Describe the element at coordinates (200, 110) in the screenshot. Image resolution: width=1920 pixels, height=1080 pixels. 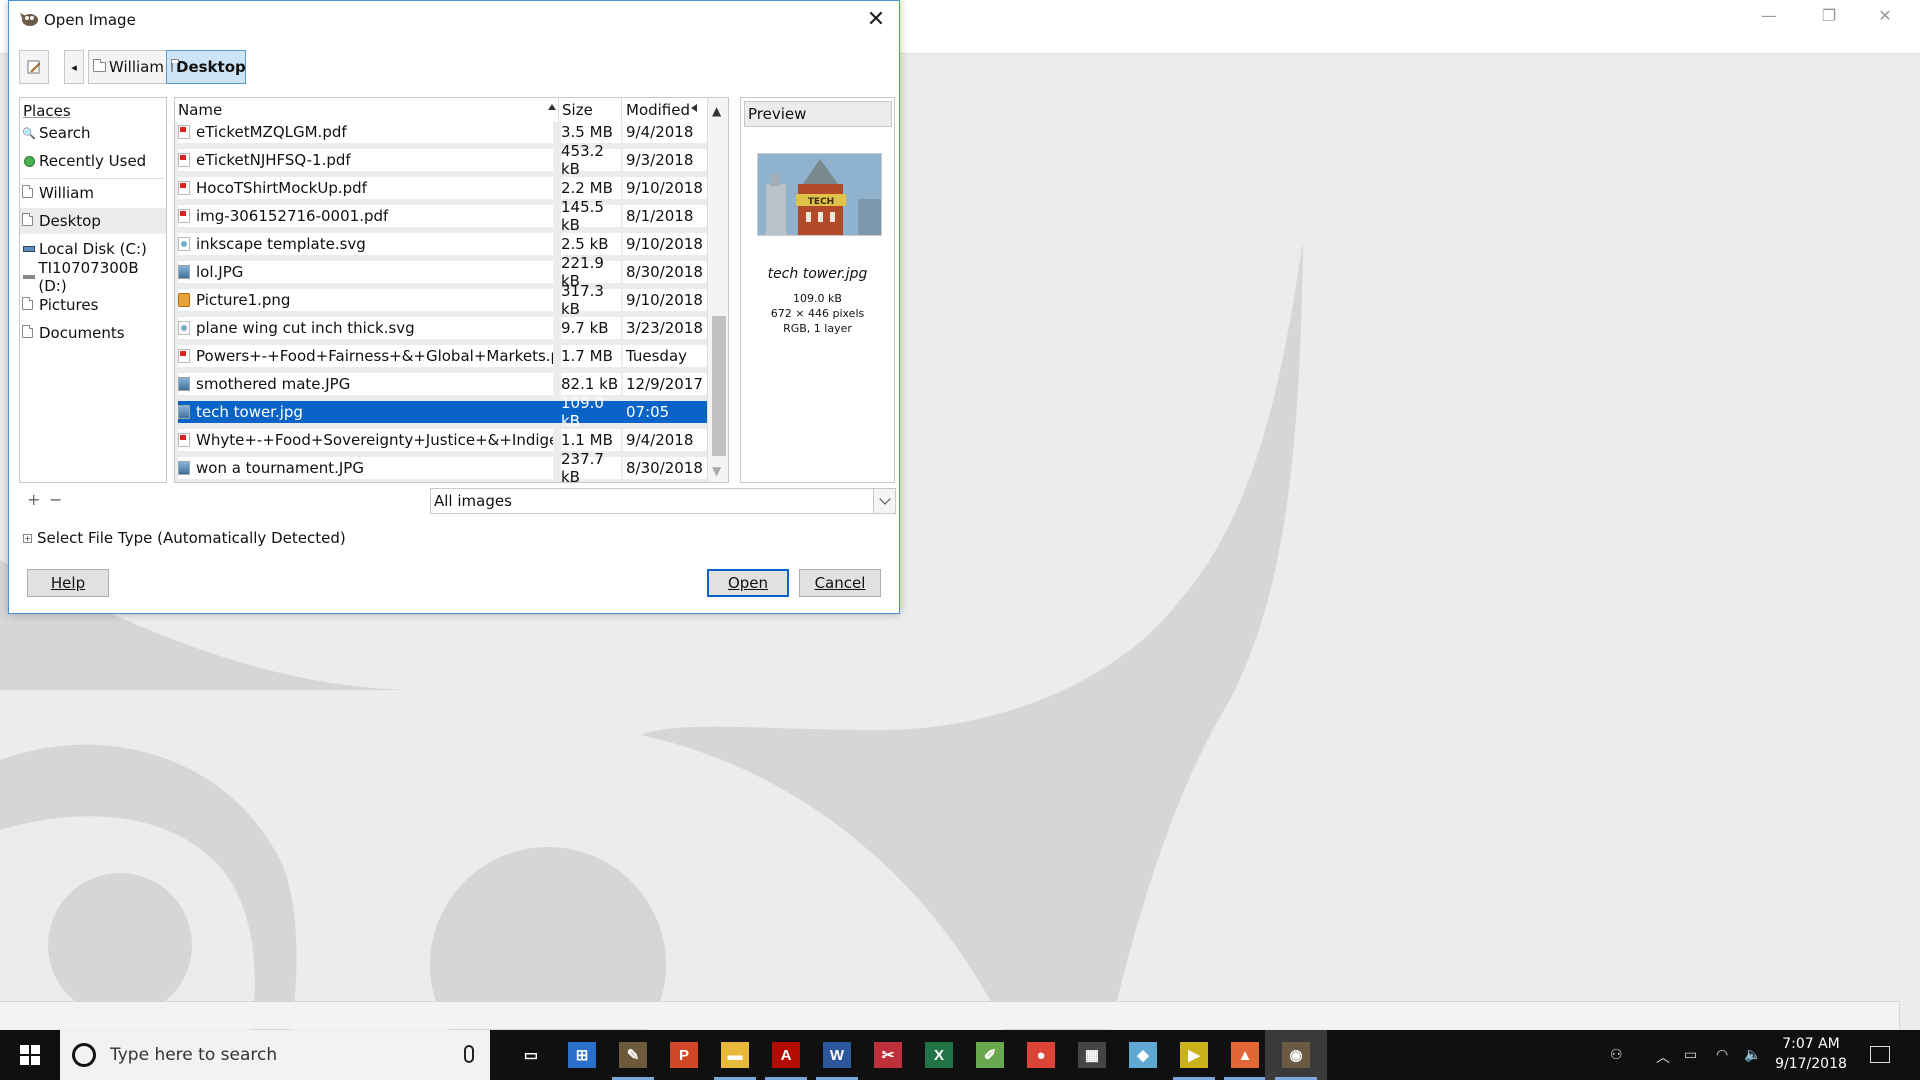
I see `column-header-name: Name` at that location.